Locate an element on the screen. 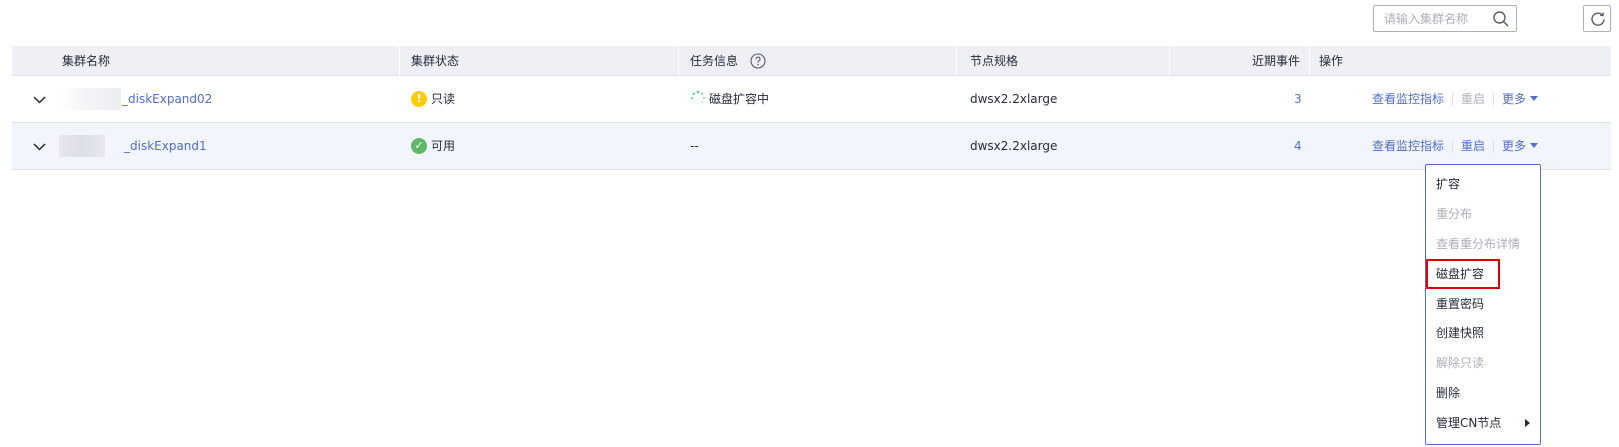 The width and height of the screenshot is (1619, 447). menu-item-redistribute: 重分布 is located at coordinates (1483, 214).